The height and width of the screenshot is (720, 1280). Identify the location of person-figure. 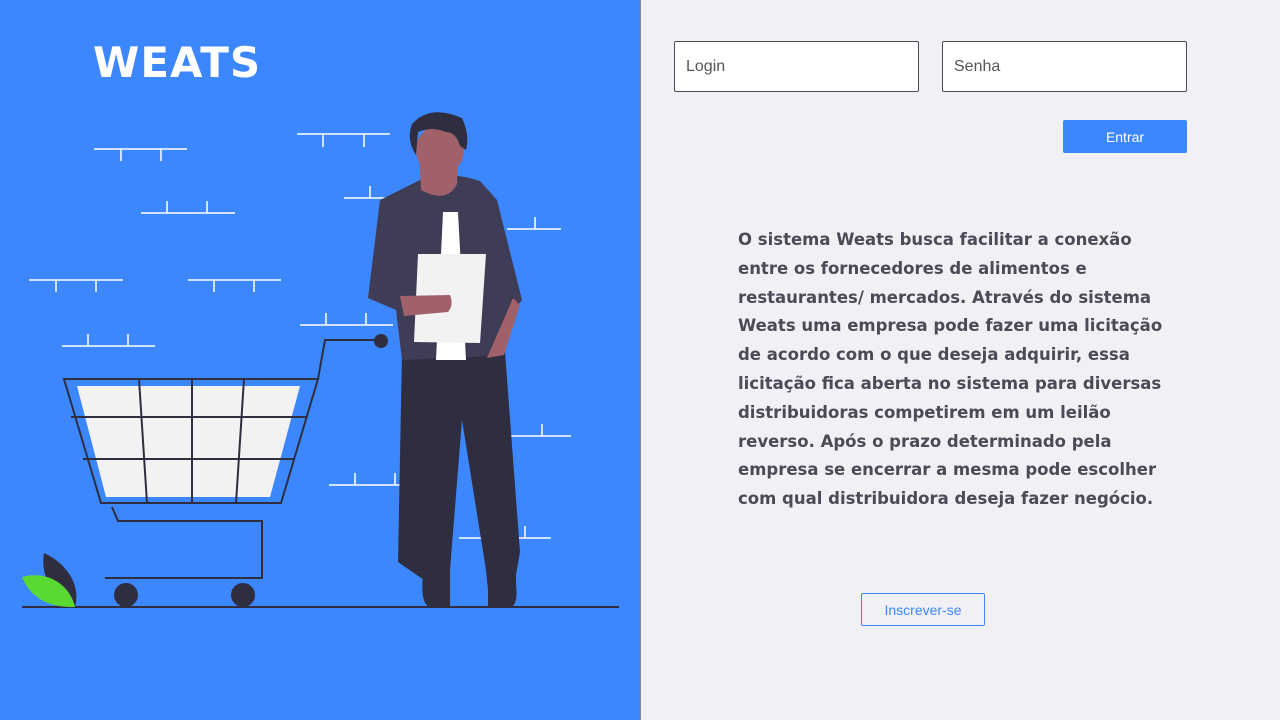
(445, 359).